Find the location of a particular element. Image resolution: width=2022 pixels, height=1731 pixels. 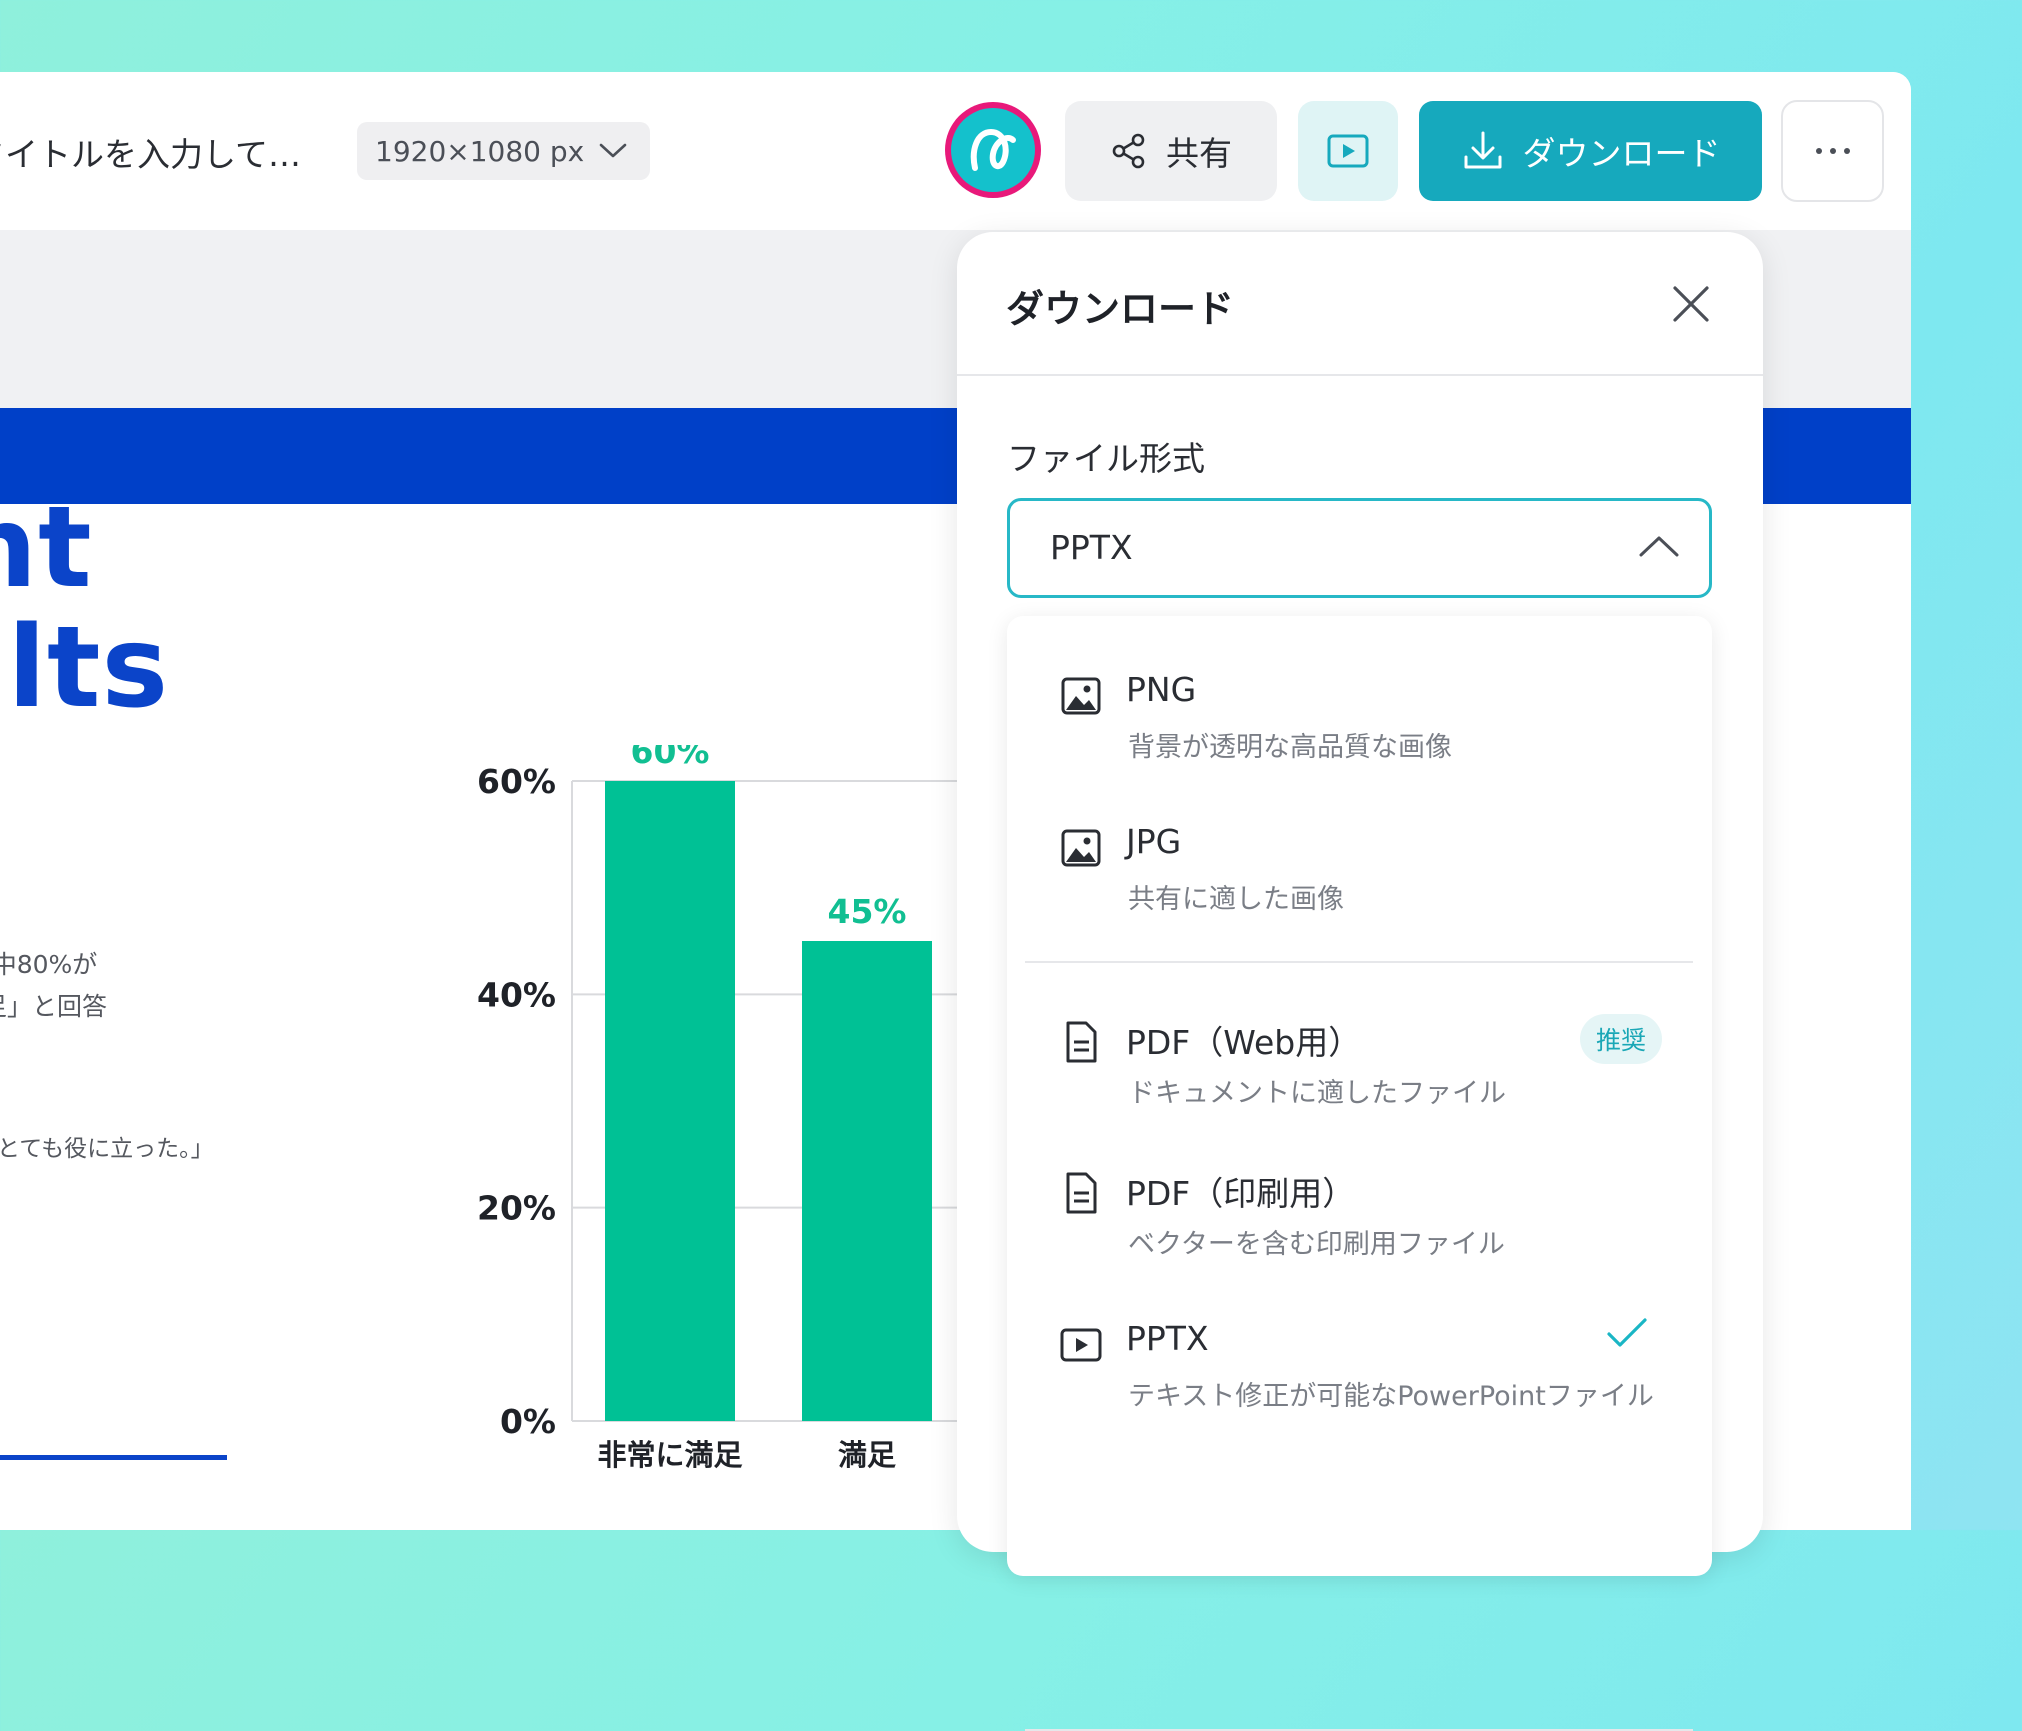

slide-body-line: 参加者100名中80%が is located at coordinates (49, 964).